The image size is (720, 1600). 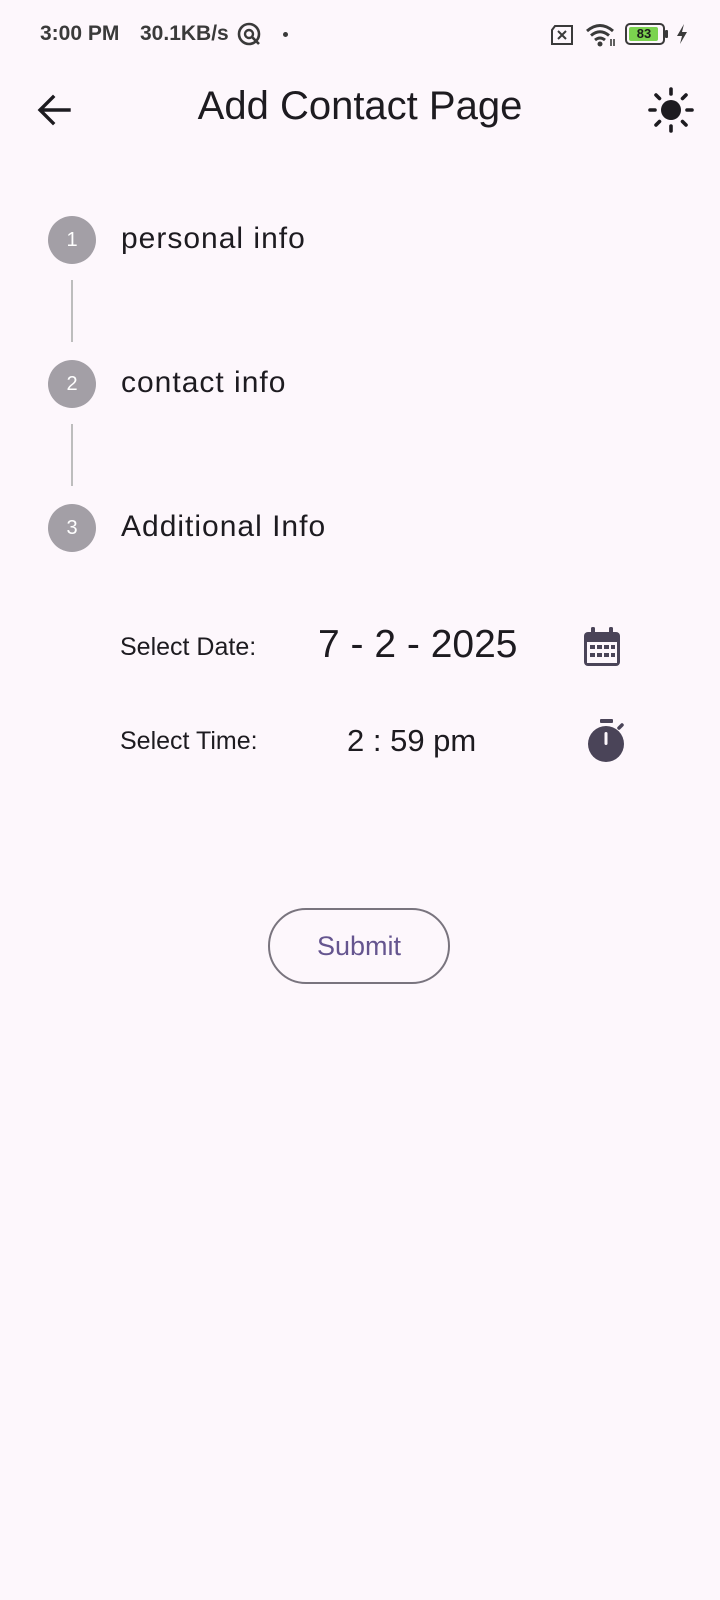 I want to click on step-number: 2, so click(x=72, y=384).